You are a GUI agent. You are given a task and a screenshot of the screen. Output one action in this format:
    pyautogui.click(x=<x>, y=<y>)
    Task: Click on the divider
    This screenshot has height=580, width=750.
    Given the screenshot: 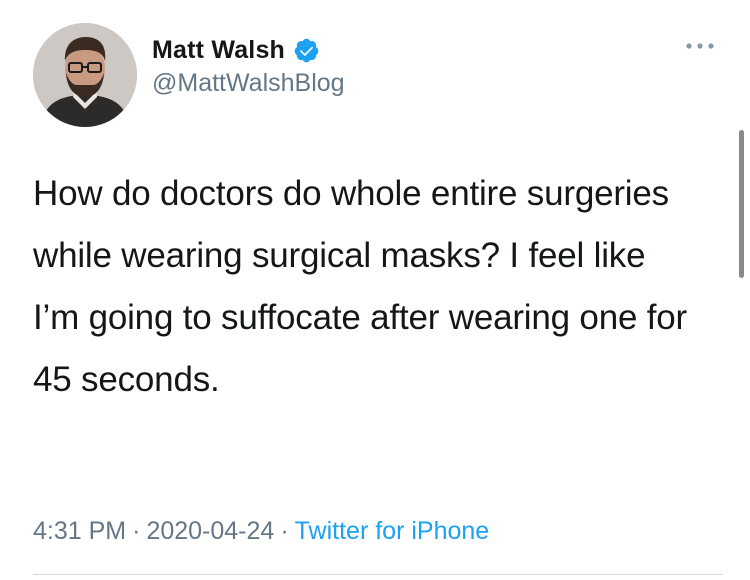 What is the action you would take?
    pyautogui.click(x=378, y=574)
    